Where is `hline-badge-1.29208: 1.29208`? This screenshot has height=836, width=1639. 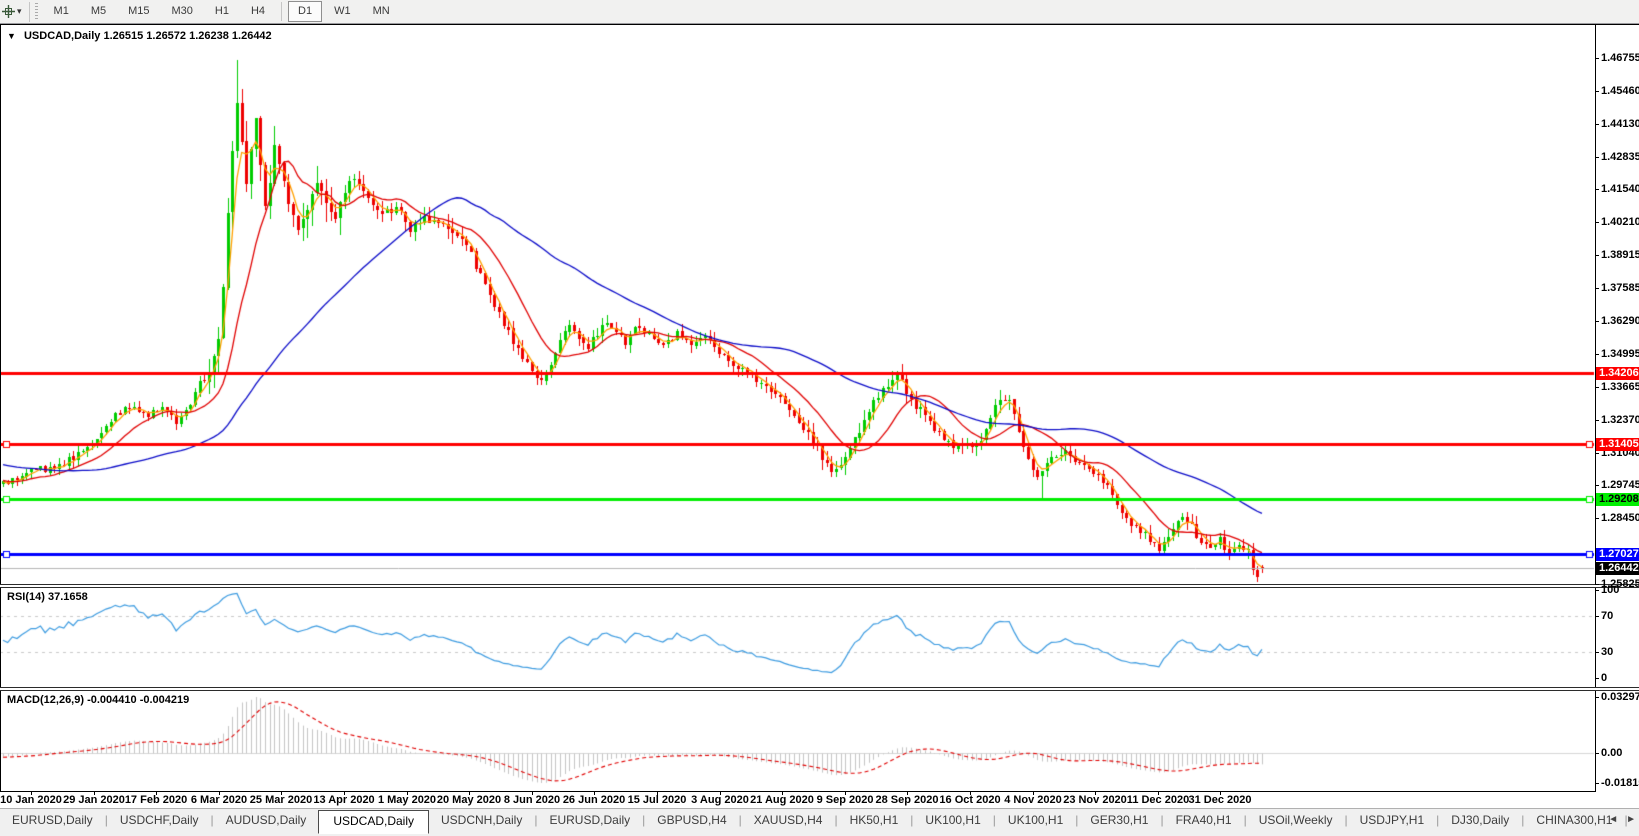 hline-badge-1.29208: 1.29208 is located at coordinates (1617, 499).